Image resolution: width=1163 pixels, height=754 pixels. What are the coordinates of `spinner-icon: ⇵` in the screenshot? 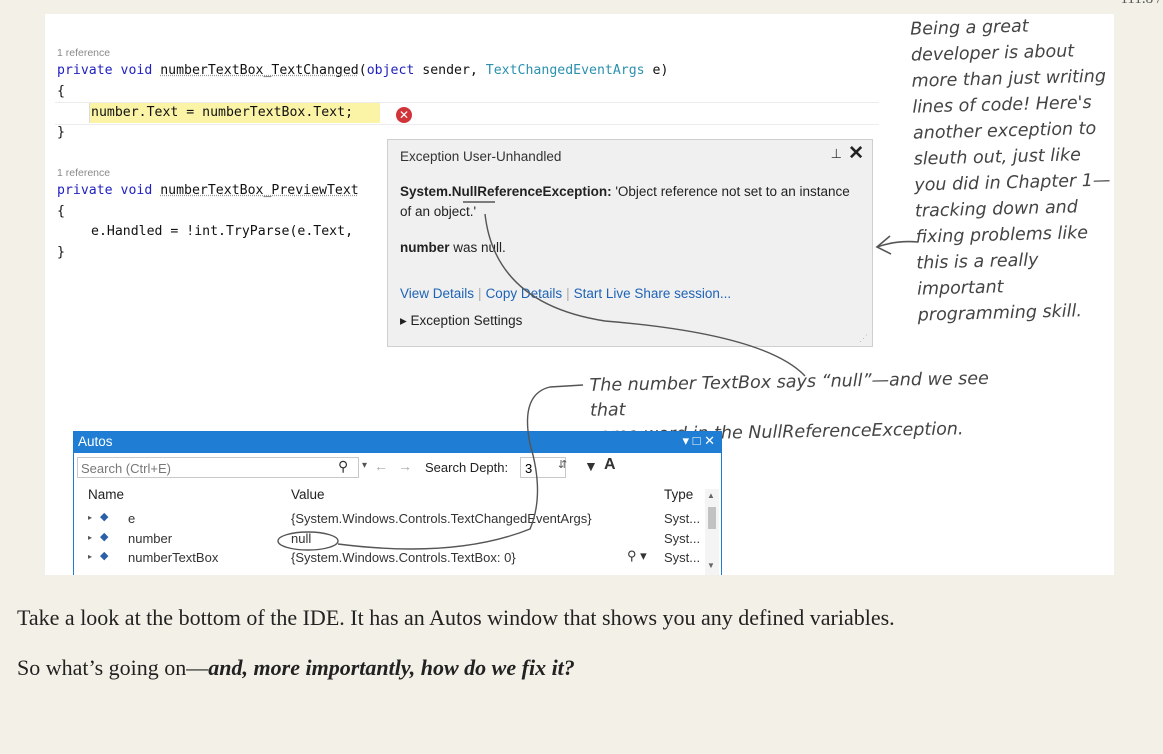 It's located at (562, 464).